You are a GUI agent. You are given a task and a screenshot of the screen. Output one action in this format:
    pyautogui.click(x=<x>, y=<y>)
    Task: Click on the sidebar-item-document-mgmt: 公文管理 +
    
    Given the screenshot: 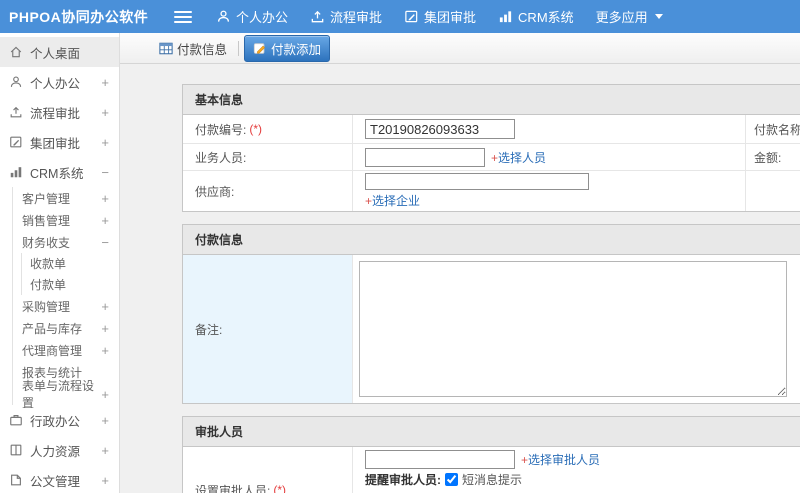 What is the action you would take?
    pyautogui.click(x=59, y=479)
    